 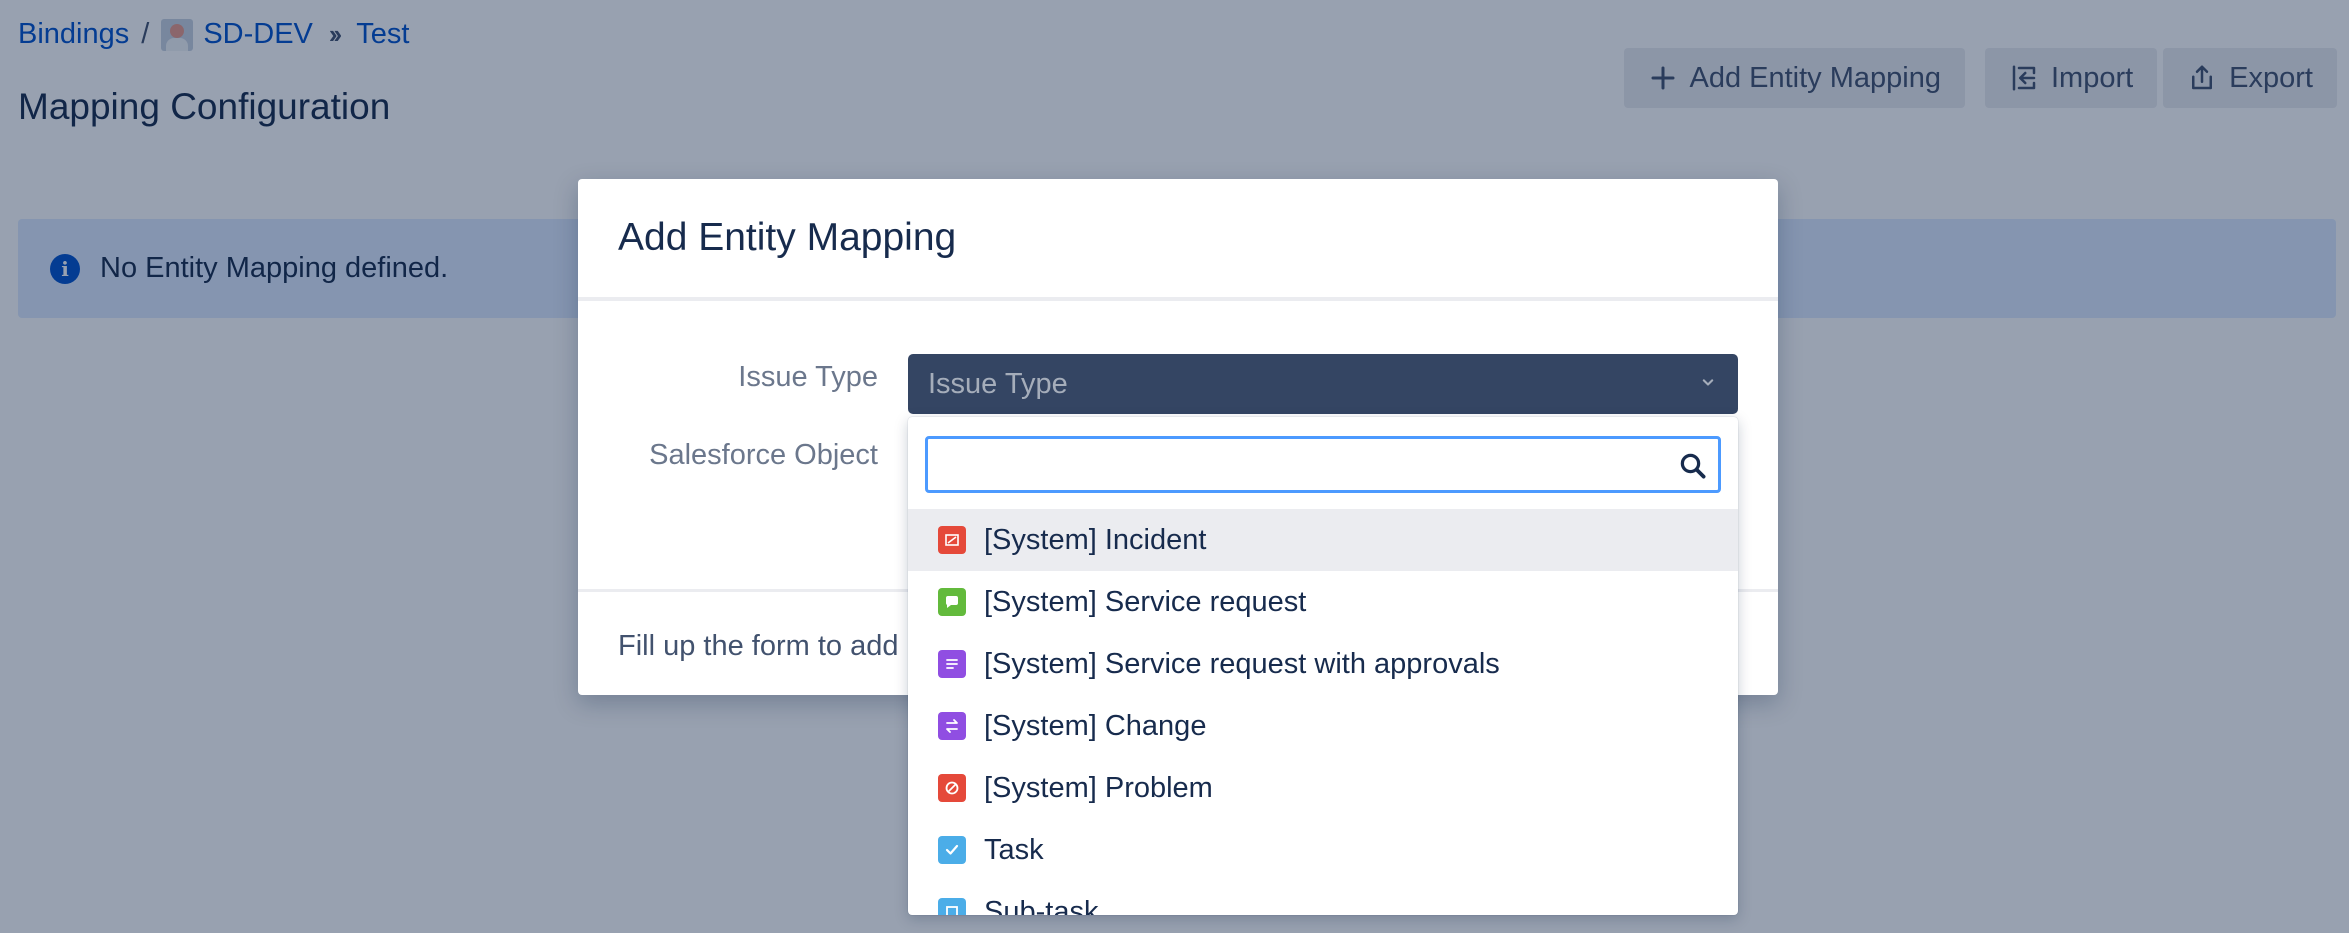 I want to click on modal-title: Add Entity Mapping, so click(x=787, y=237).